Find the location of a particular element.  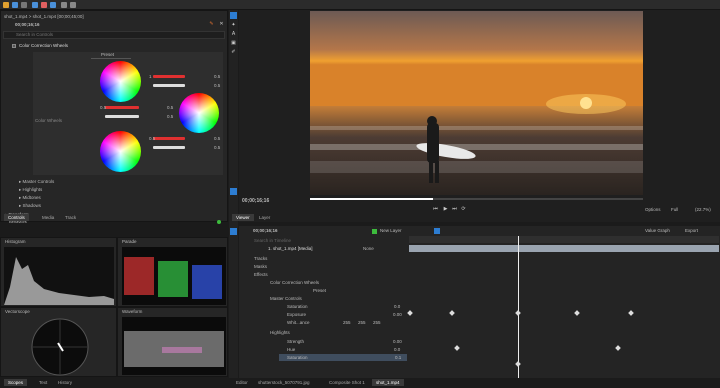

options-dropdown: Options is located at coordinates (653, 209).